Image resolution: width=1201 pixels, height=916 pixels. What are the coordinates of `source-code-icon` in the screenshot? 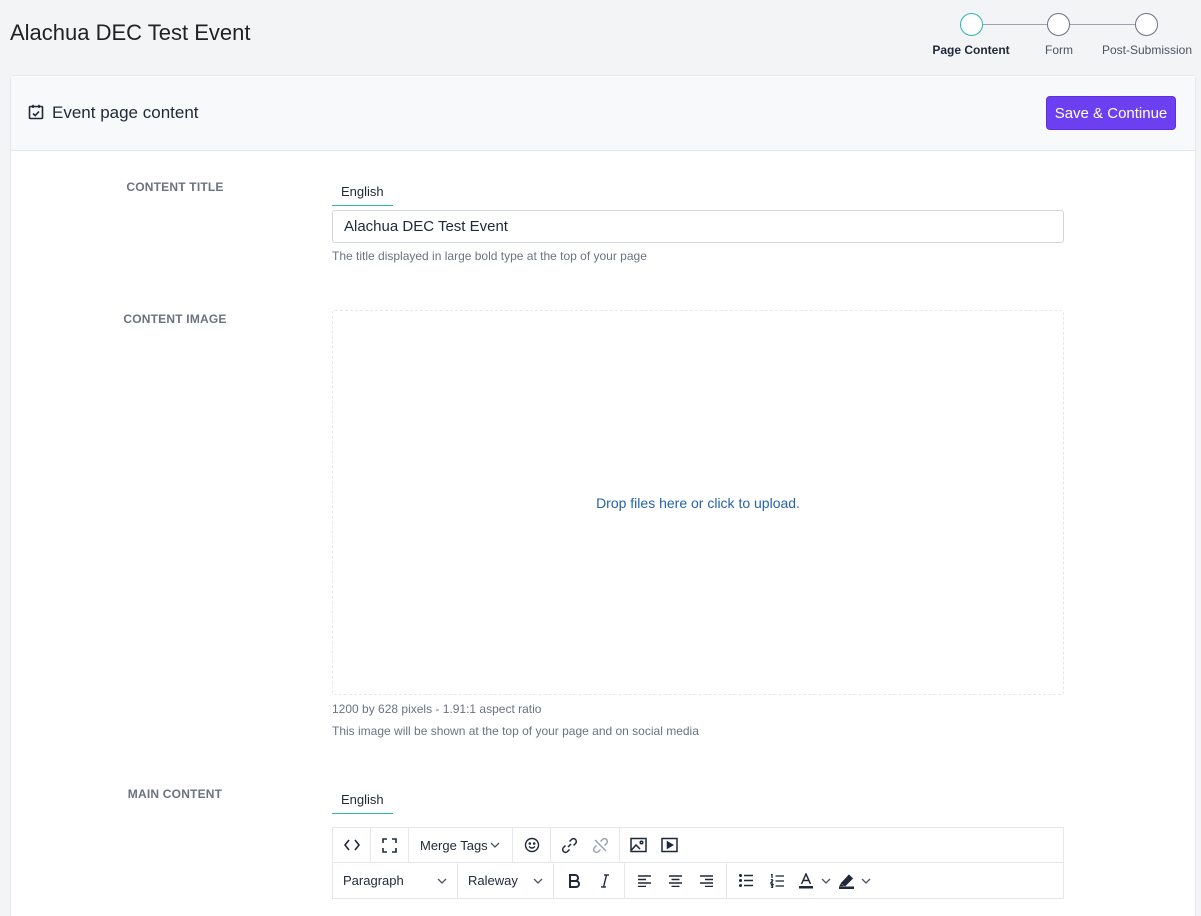 It's located at (351, 845).